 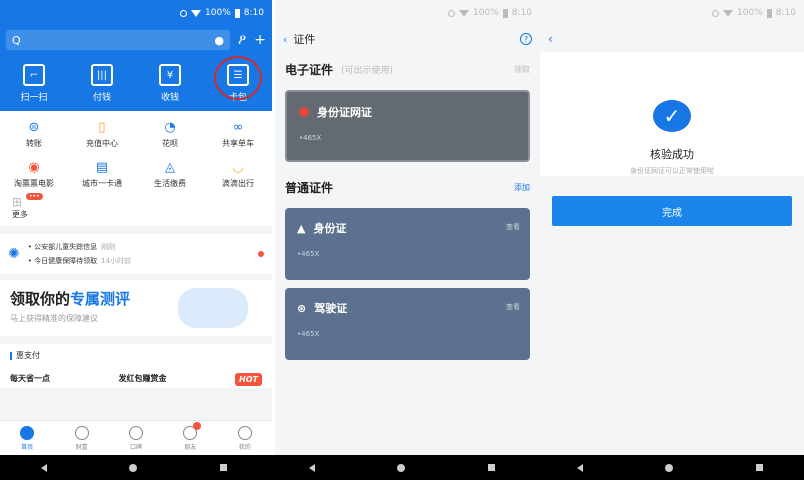 I want to click on receive-money-icon: ¥, so click(x=170, y=75).